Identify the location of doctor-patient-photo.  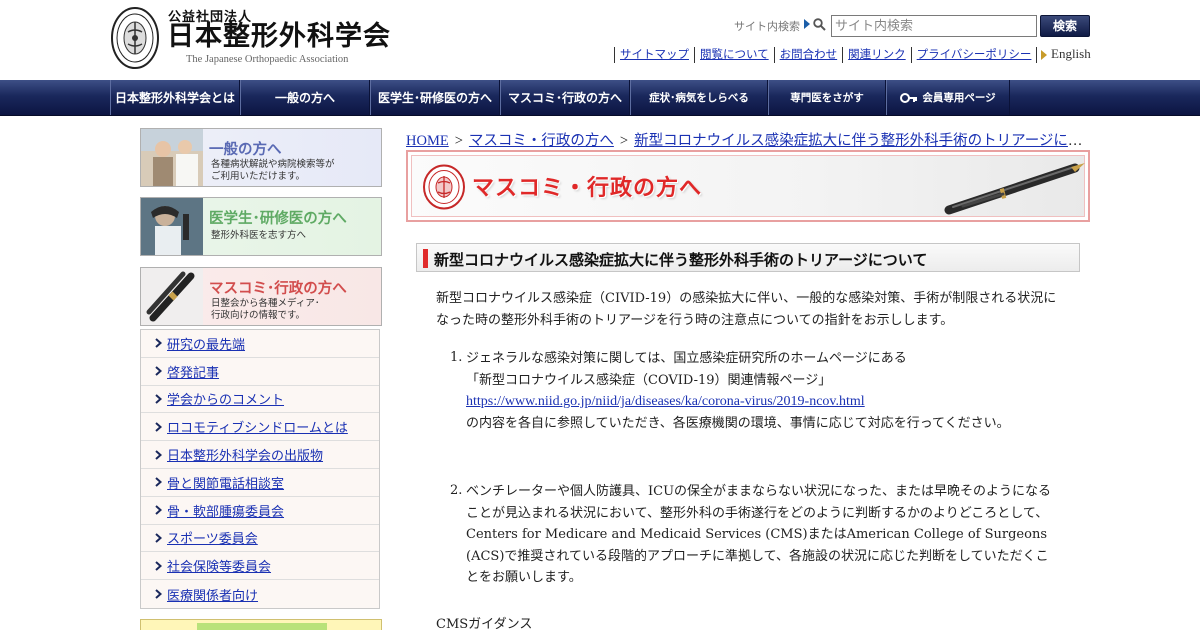
(172, 157).